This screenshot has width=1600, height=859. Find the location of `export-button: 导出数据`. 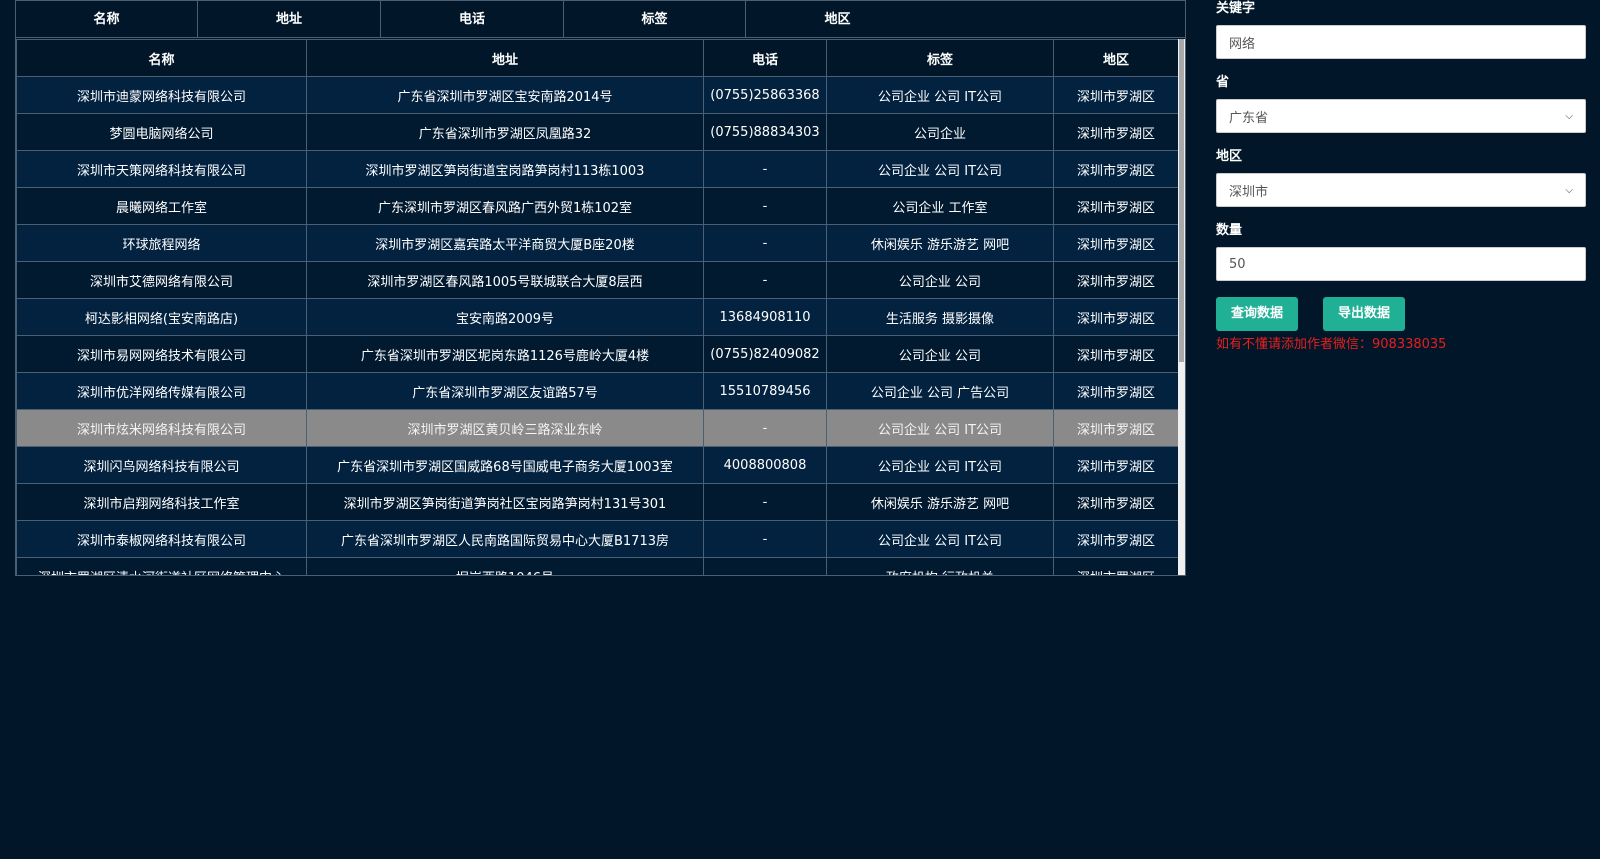

export-button: 导出数据 is located at coordinates (1364, 314).